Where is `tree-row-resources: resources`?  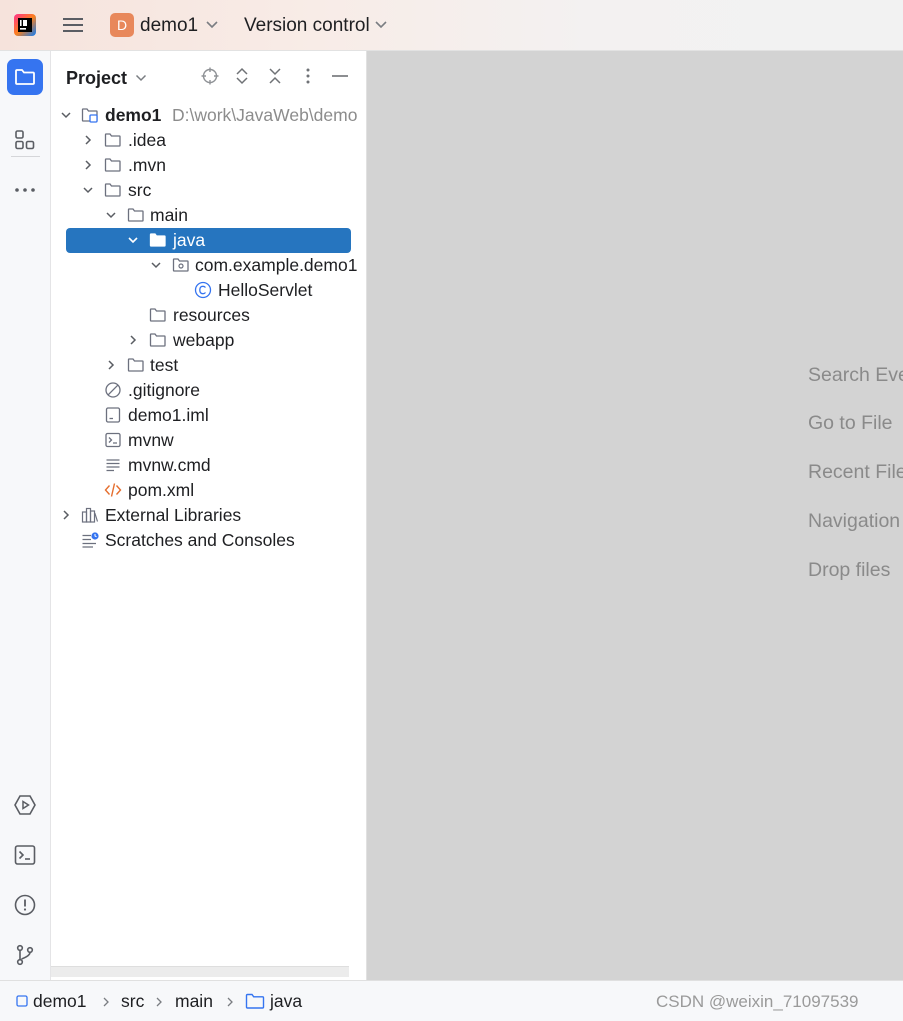
tree-row-resources: resources is located at coordinates (209, 315).